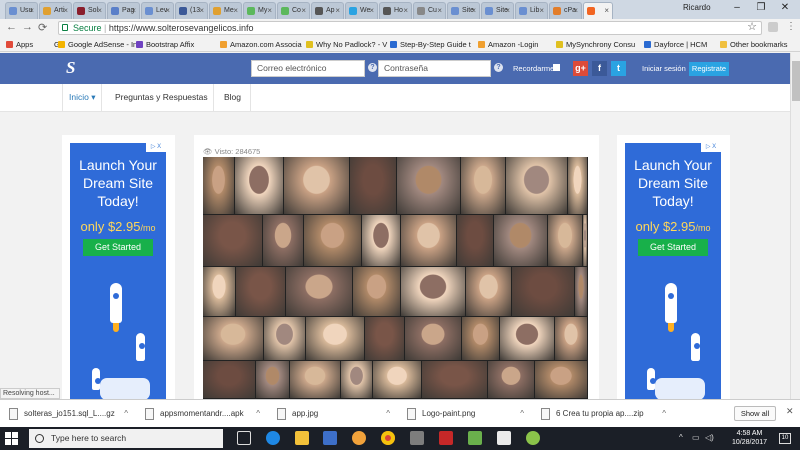 This screenshot has width=800, height=450. Describe the element at coordinates (191, 10) in the screenshot. I see `browser-tab: (13 ×` at that location.